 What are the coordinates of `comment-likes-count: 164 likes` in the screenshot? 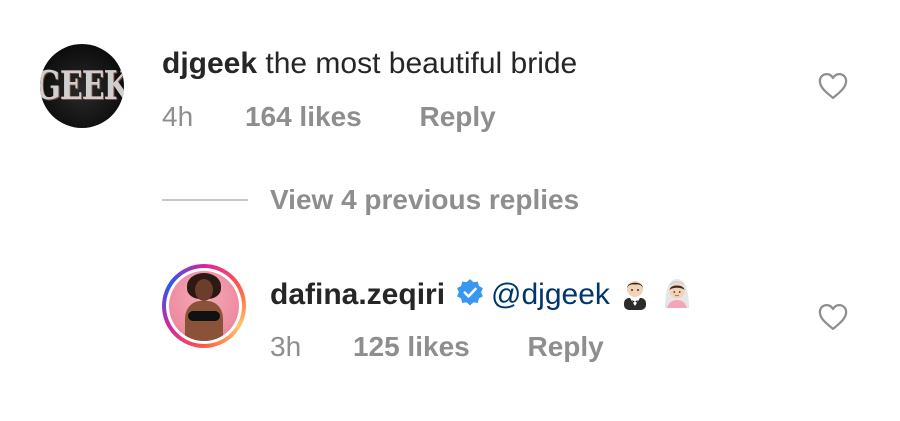 It's located at (303, 117).